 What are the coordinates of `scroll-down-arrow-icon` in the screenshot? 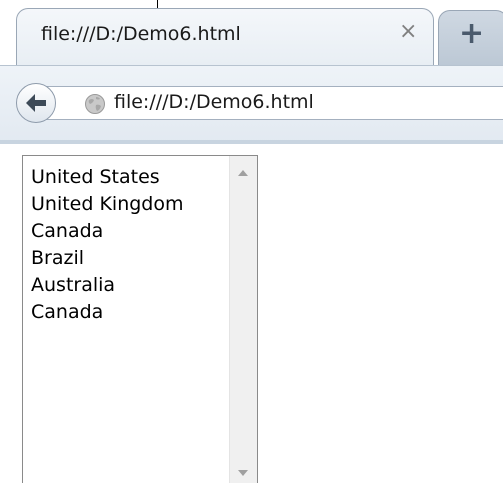 It's located at (243, 473).